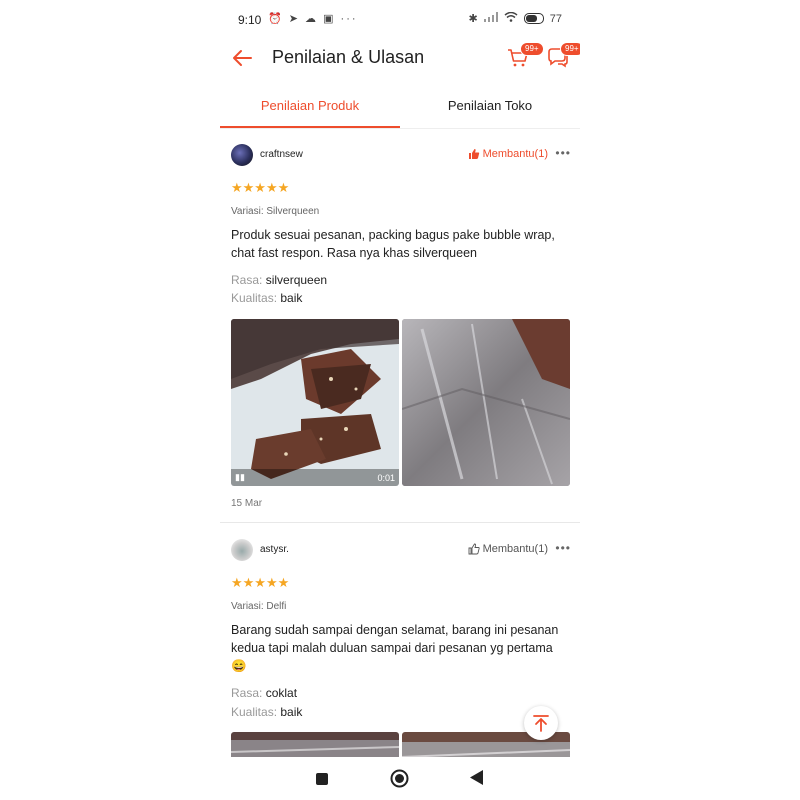  I want to click on cart-button: 99+, so click(525, 57).